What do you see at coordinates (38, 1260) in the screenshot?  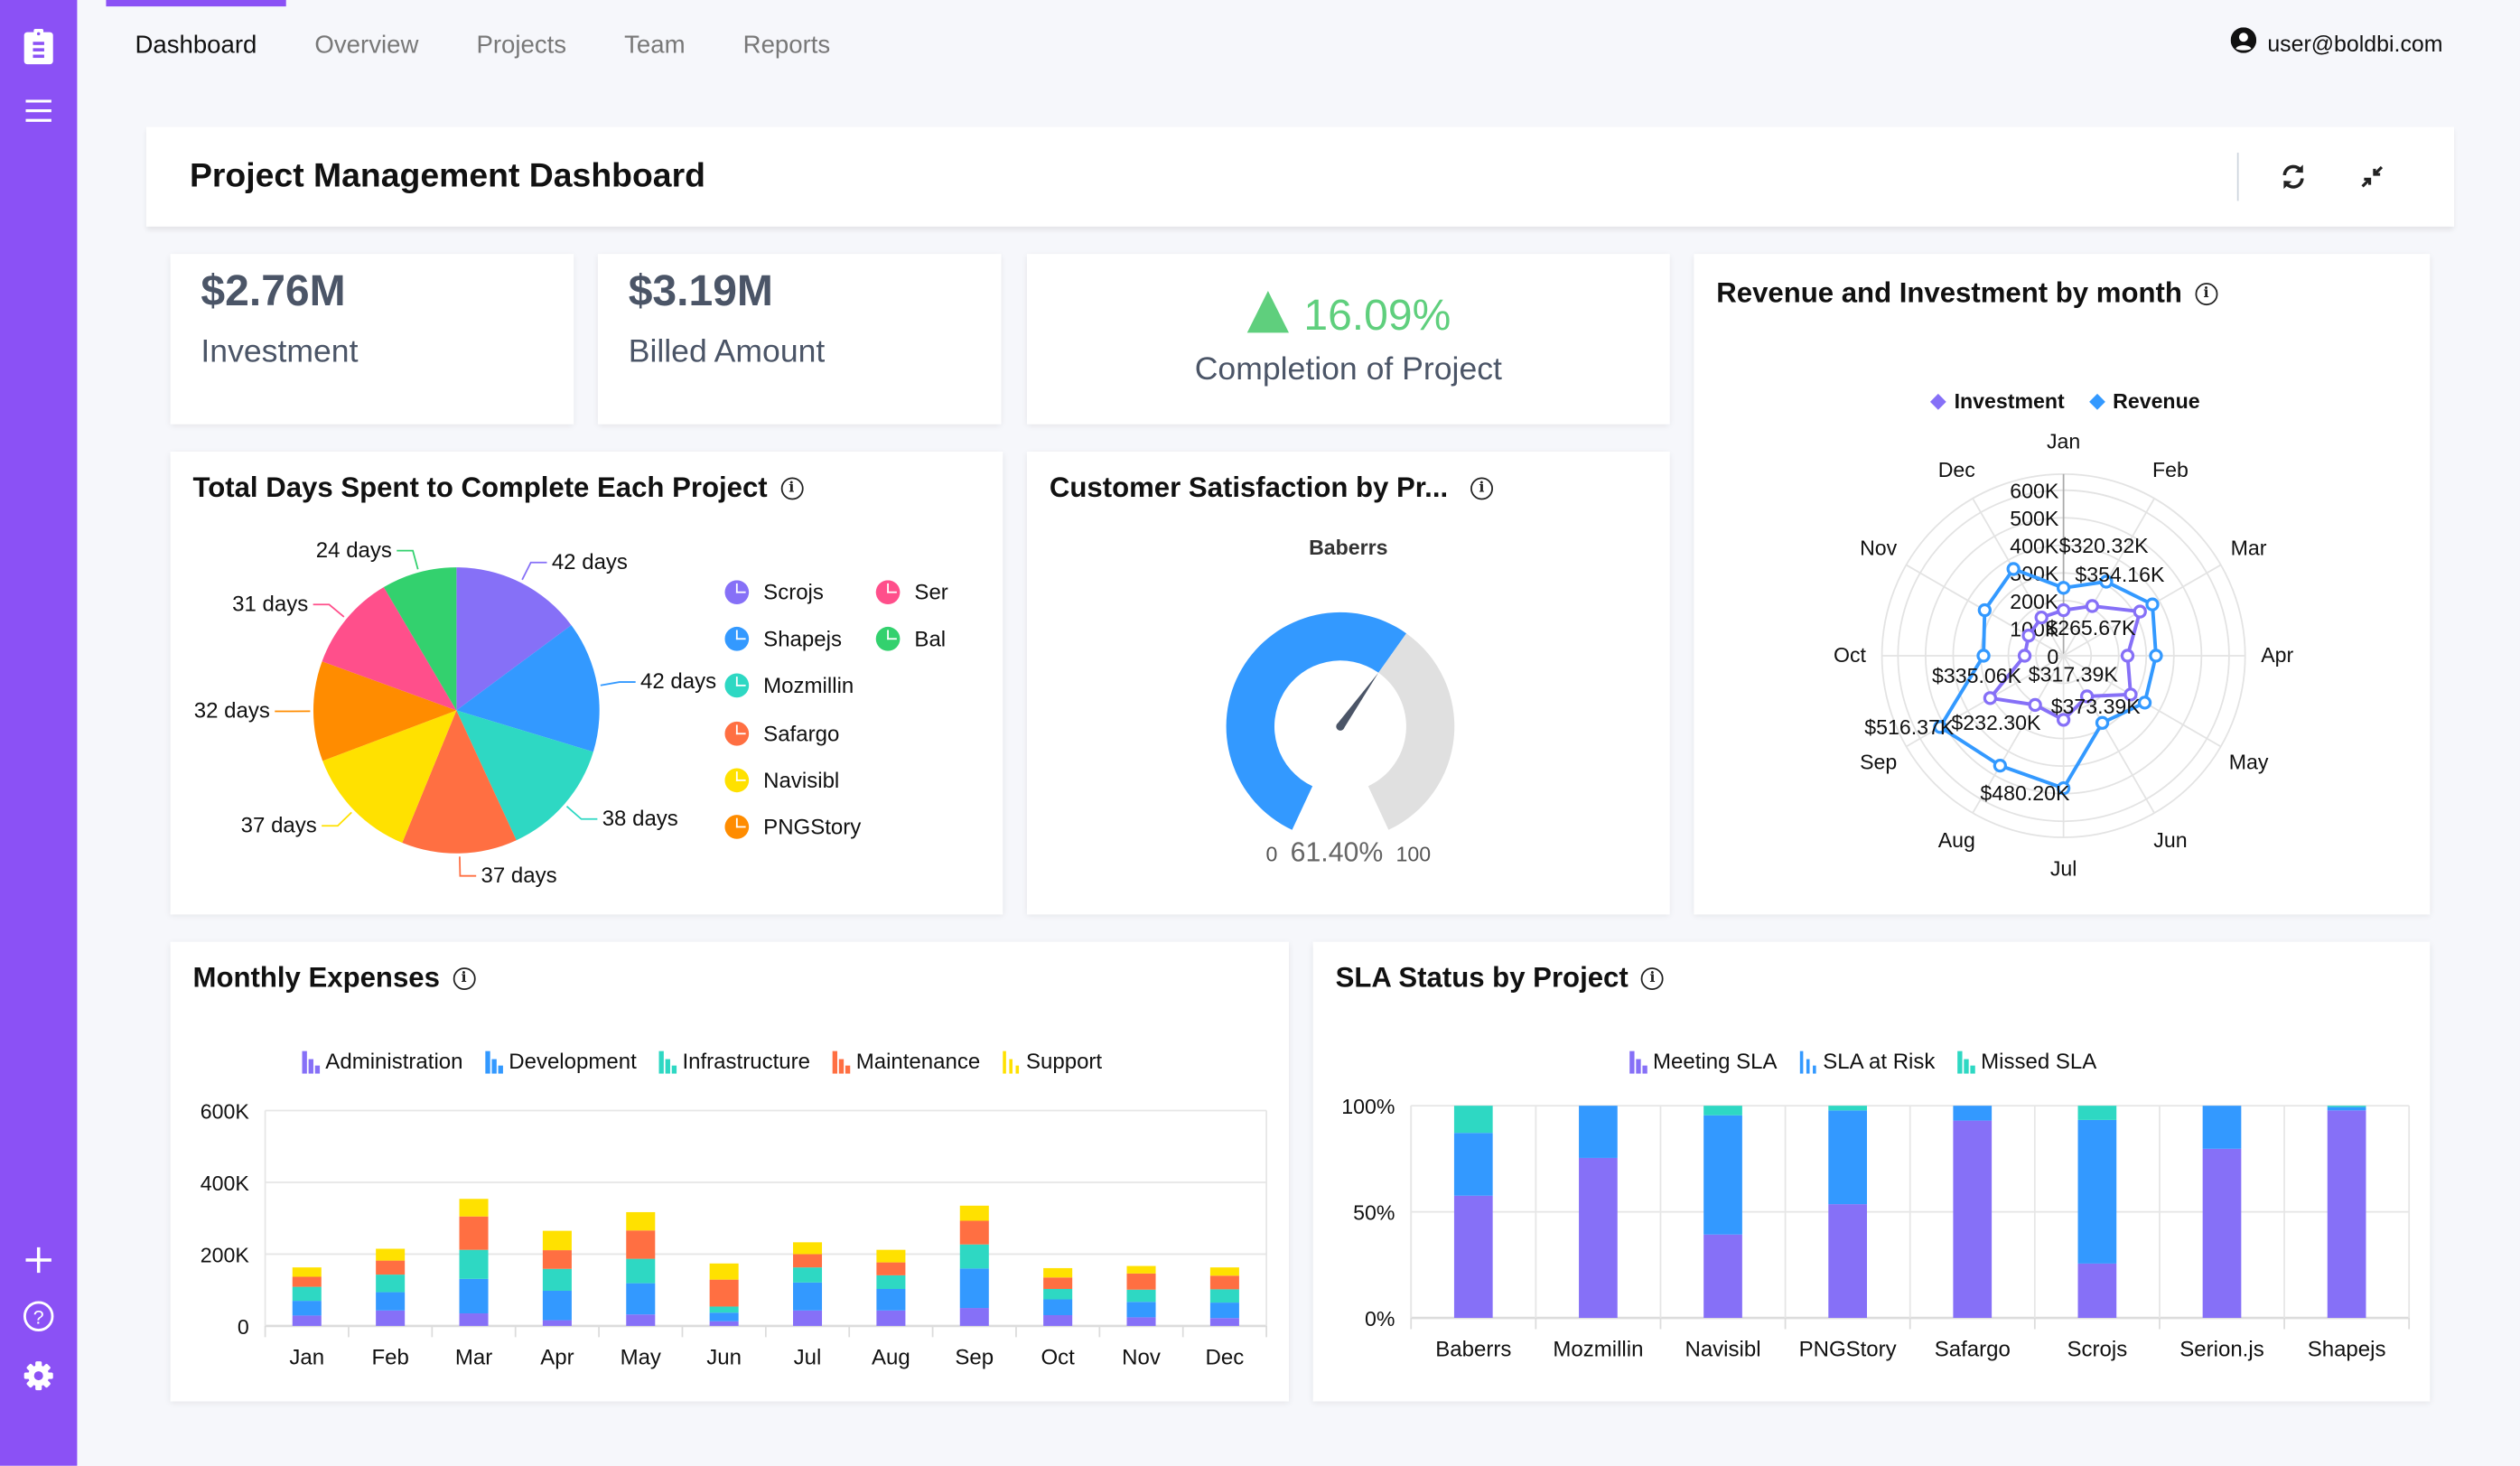 I see `add-icon` at bounding box center [38, 1260].